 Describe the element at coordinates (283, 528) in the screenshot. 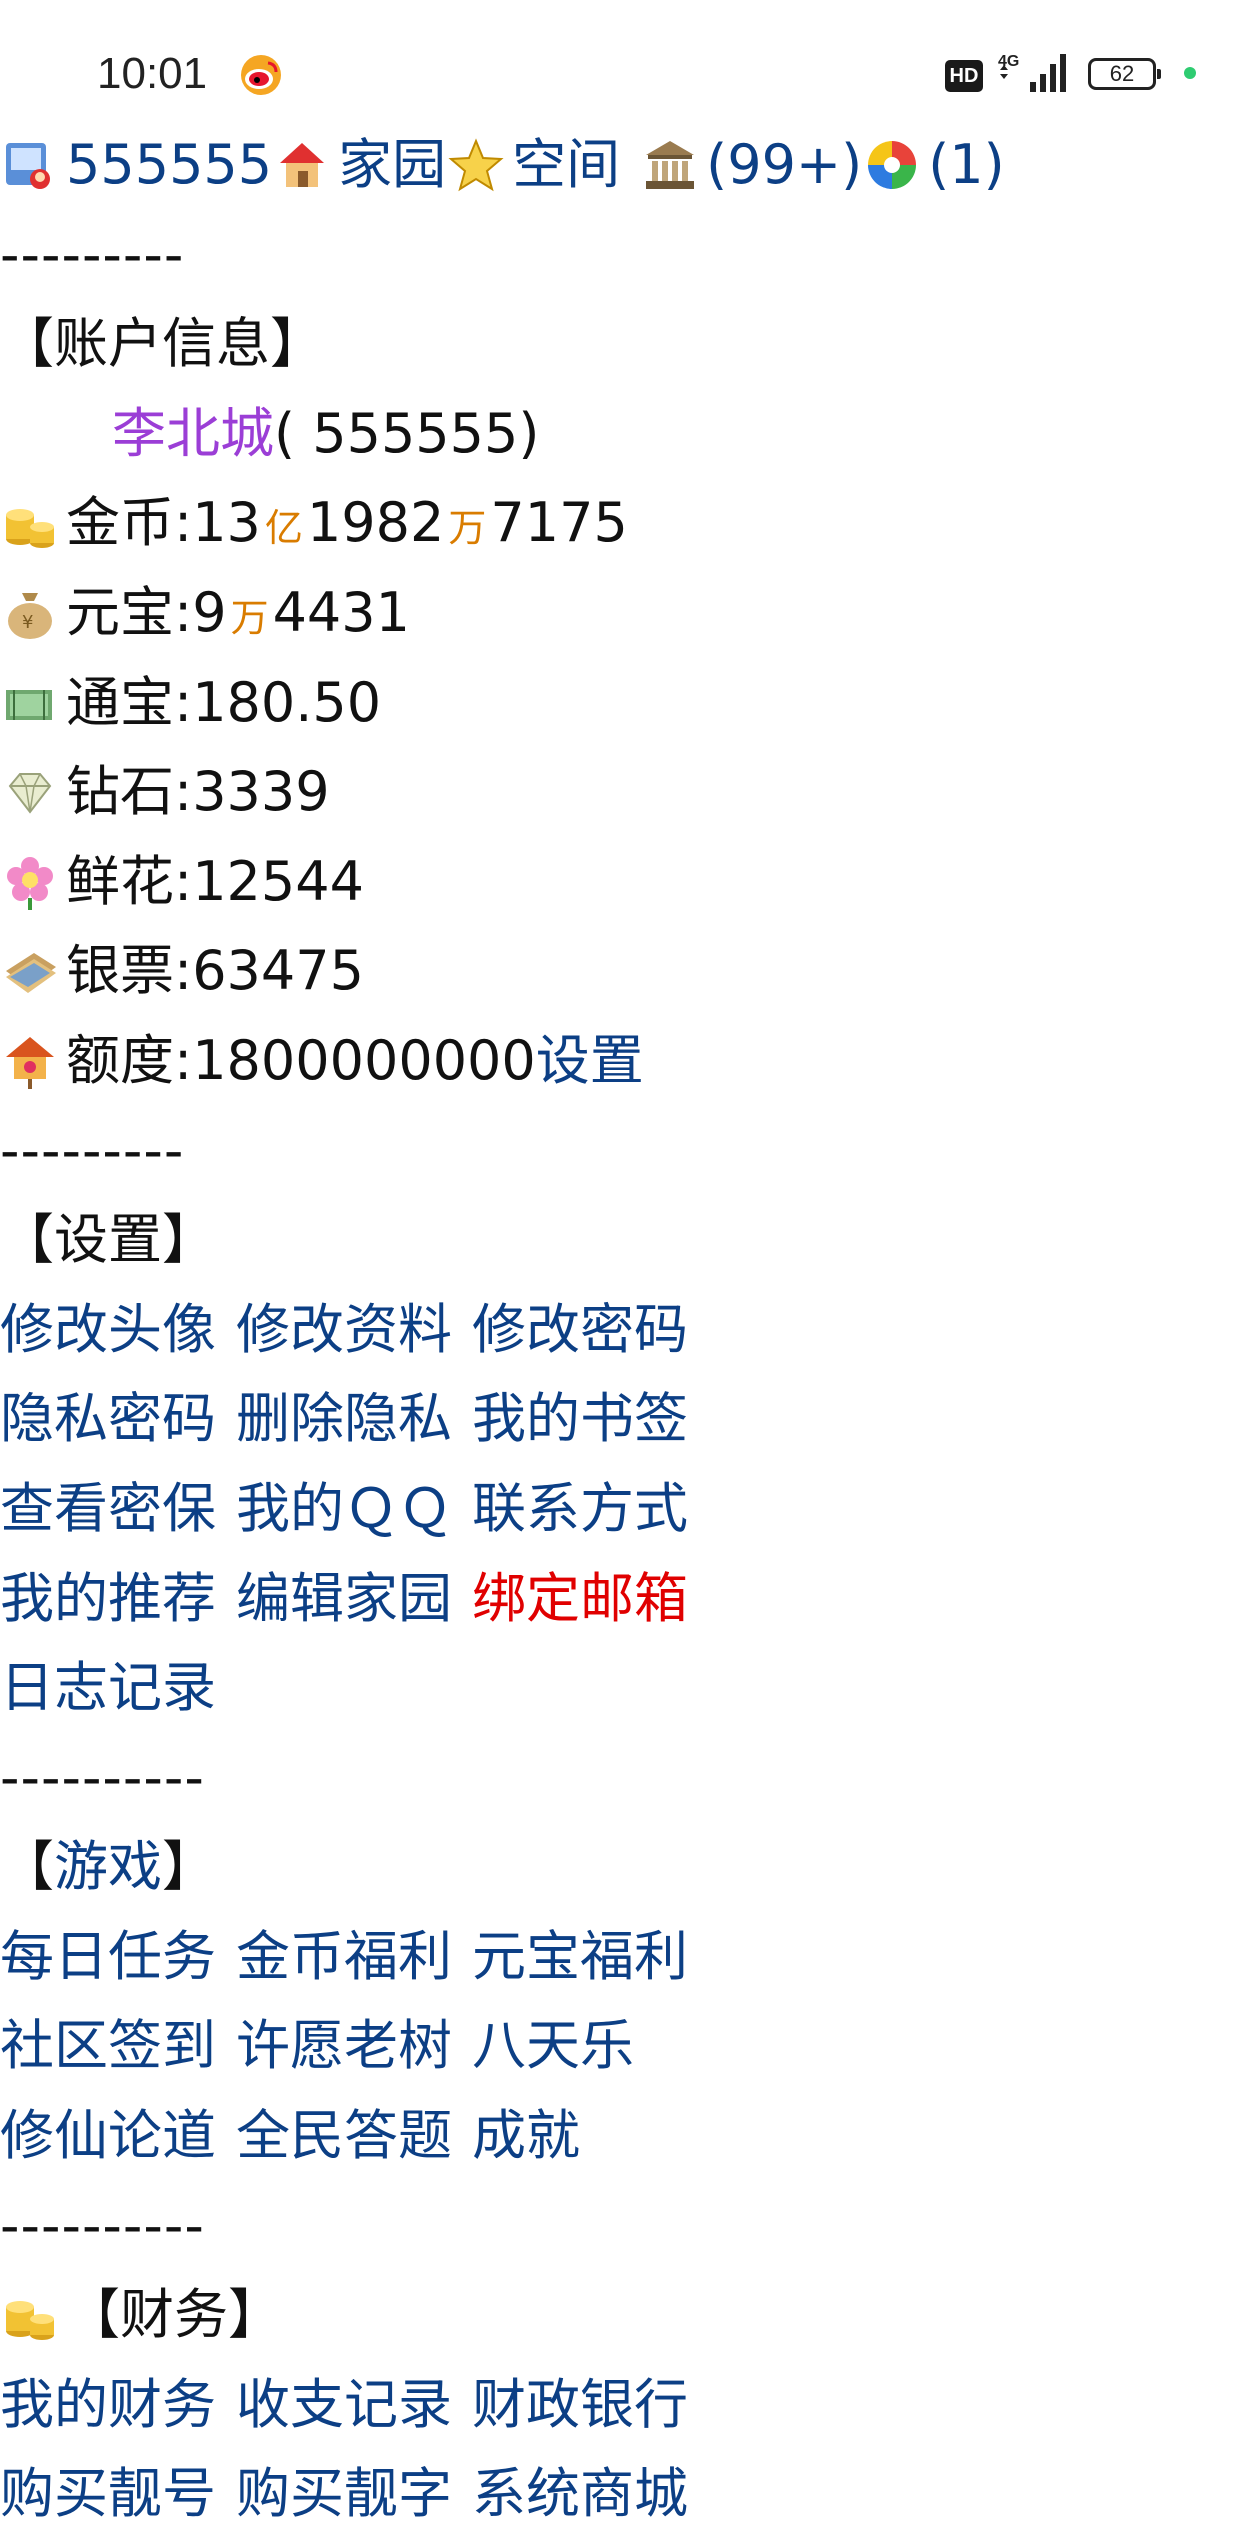

I see `gold-unit-1: 亿` at that location.